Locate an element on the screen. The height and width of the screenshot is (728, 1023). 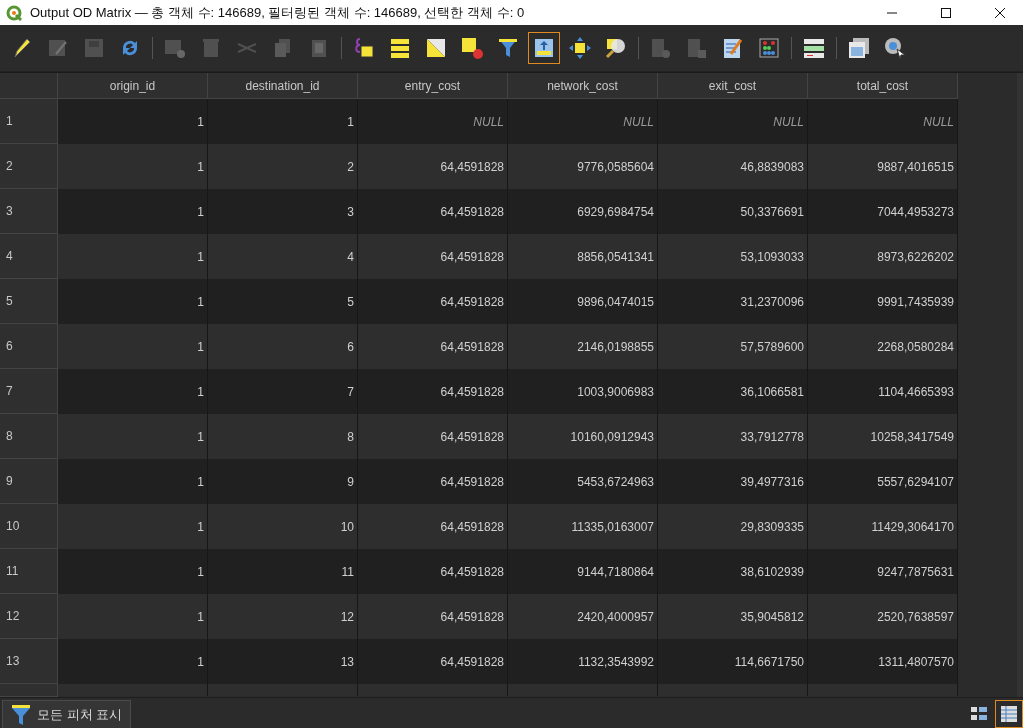
table-cell: 39,4977316 is located at coordinates (733, 481).